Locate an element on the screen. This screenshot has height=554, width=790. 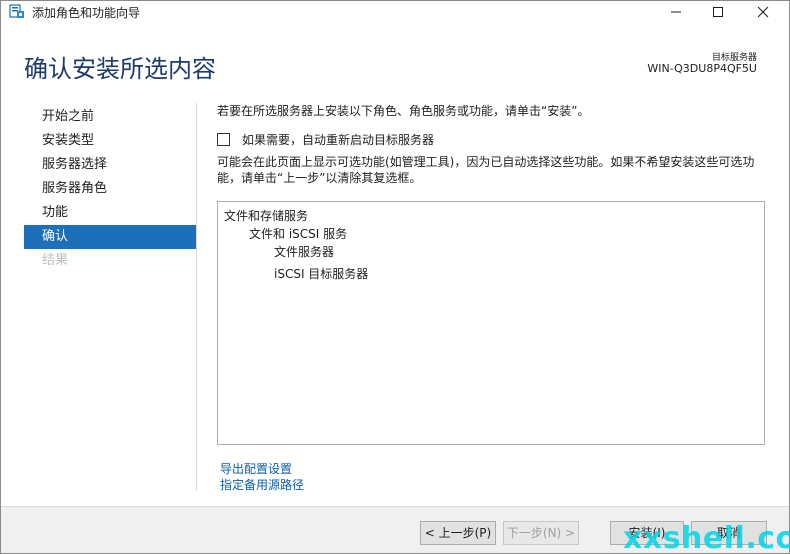
destination-server-name: WIN-Q3DU8P4QF5U is located at coordinates (702, 68).